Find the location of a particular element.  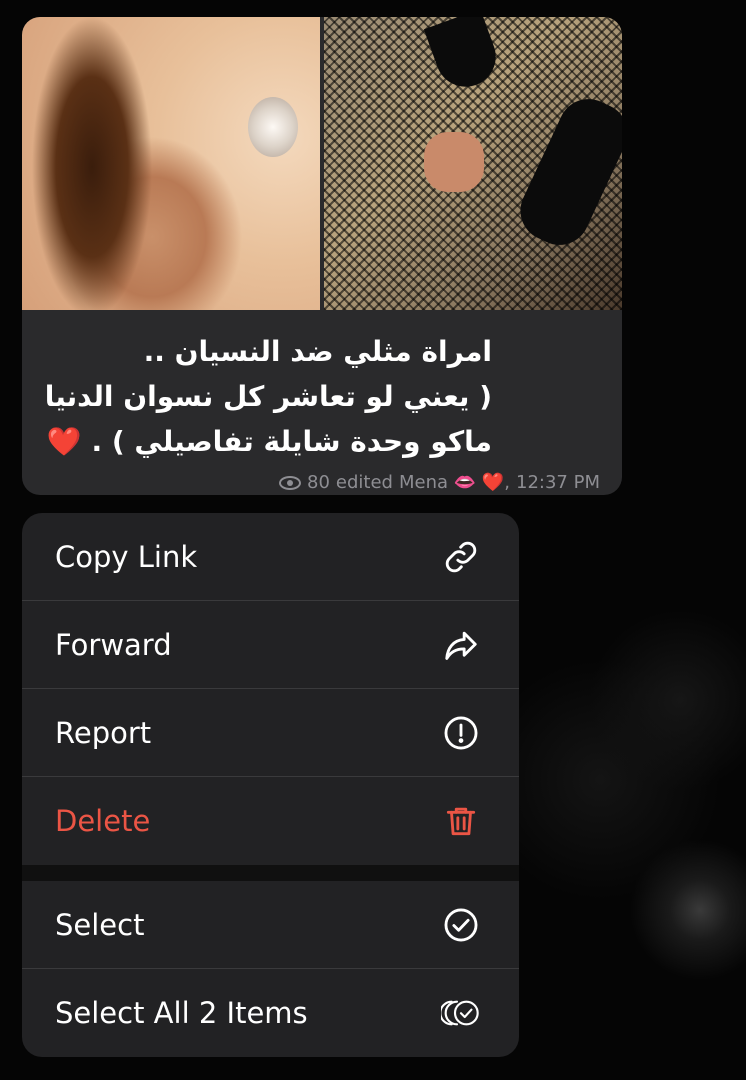

caption-line: ماكو وحدة شايلة تفاصيلي ) . ❤️ is located at coordinates (269, 441).